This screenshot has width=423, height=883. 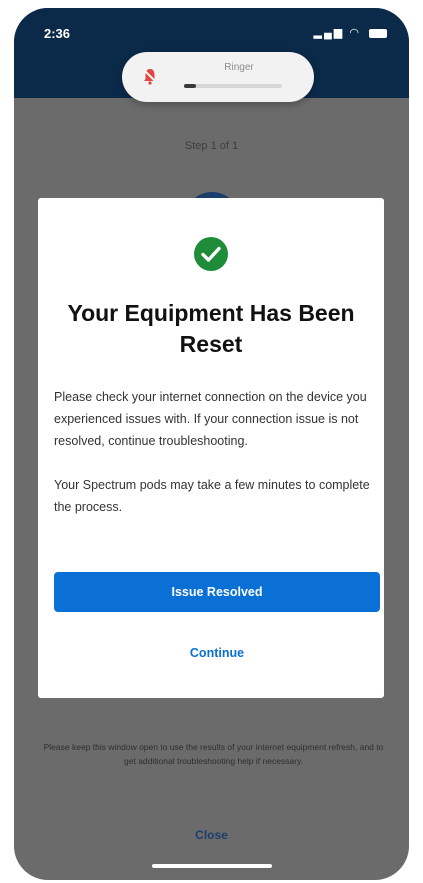 What do you see at coordinates (217, 592) in the screenshot?
I see `issue-resolved-button: Issue Resolved` at bounding box center [217, 592].